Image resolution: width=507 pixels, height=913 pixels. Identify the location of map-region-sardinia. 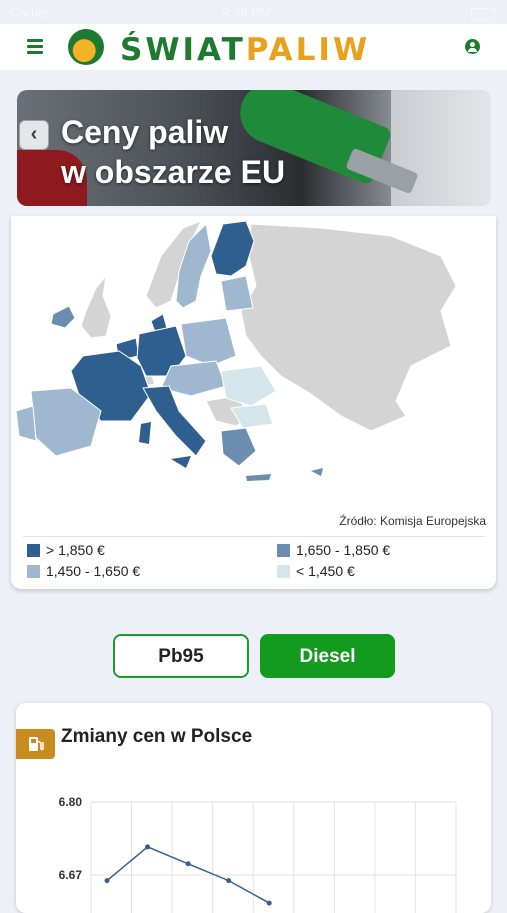
(145, 433).